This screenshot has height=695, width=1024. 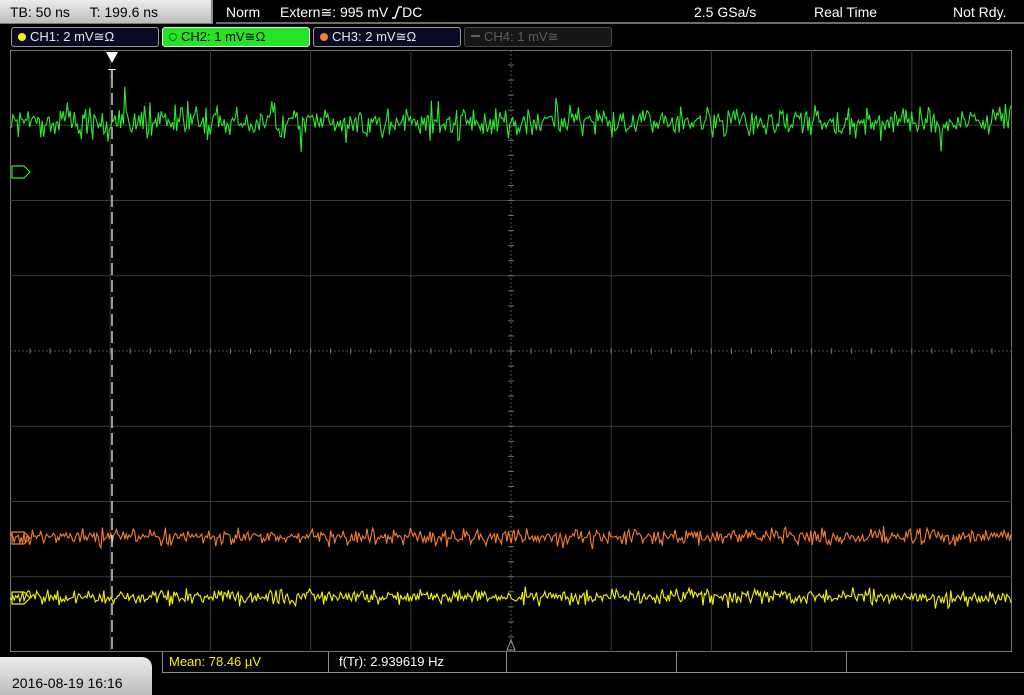 What do you see at coordinates (173, 37) in the screenshot?
I see `ch2-color-dot` at bounding box center [173, 37].